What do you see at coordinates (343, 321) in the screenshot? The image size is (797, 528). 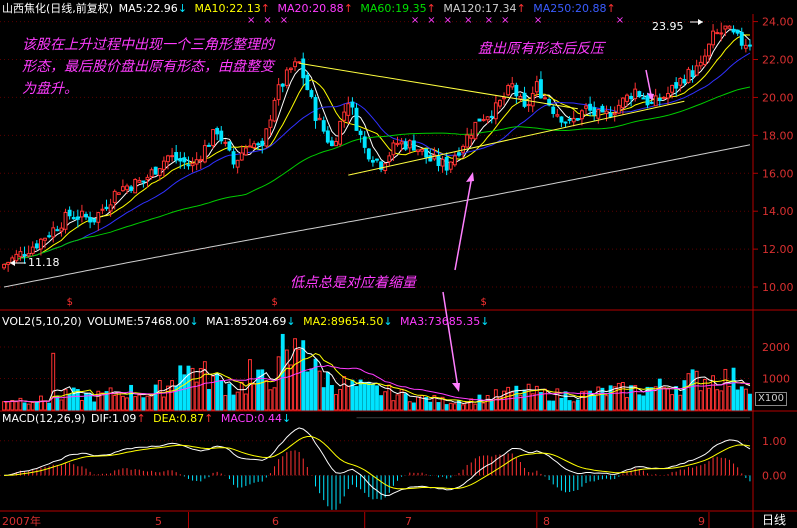 I see `vol-ma2-label: MA2:89654.50` at bounding box center [343, 321].